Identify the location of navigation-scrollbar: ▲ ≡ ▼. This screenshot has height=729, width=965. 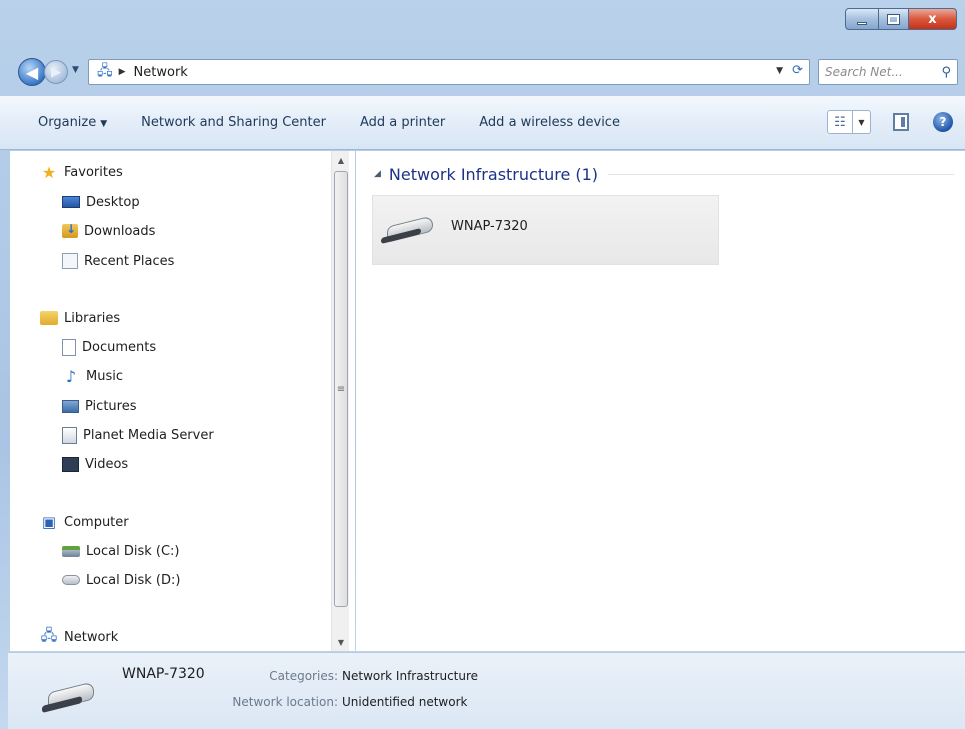
(340, 401).